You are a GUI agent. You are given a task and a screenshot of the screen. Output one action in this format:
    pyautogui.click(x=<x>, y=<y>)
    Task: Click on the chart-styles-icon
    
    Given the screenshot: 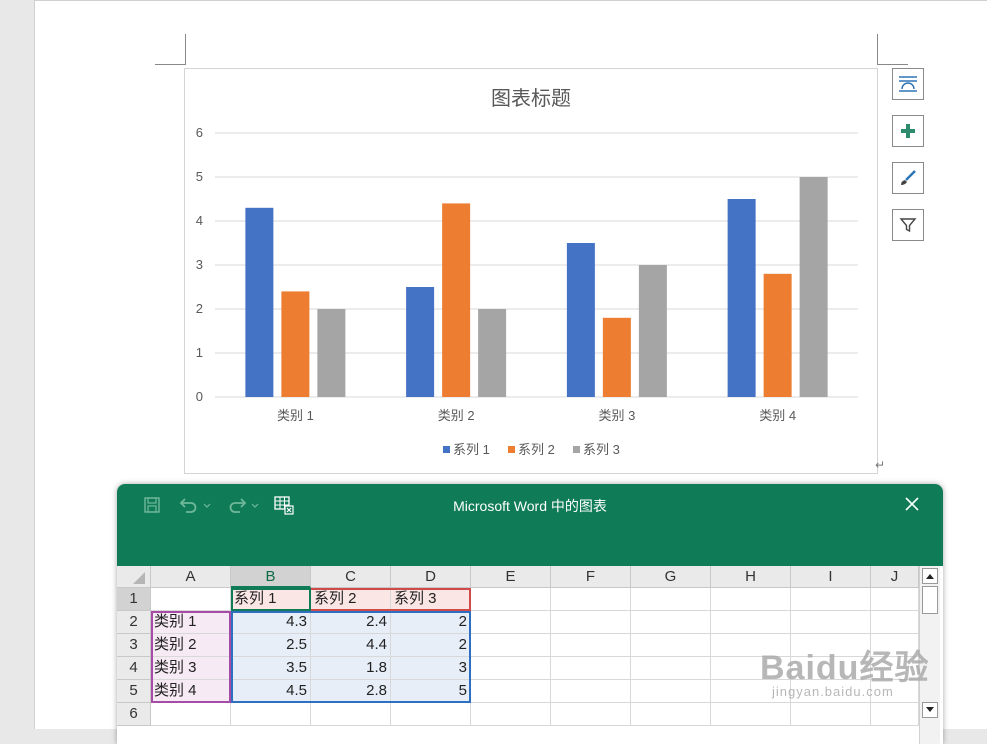 What is the action you would take?
    pyautogui.click(x=908, y=177)
    